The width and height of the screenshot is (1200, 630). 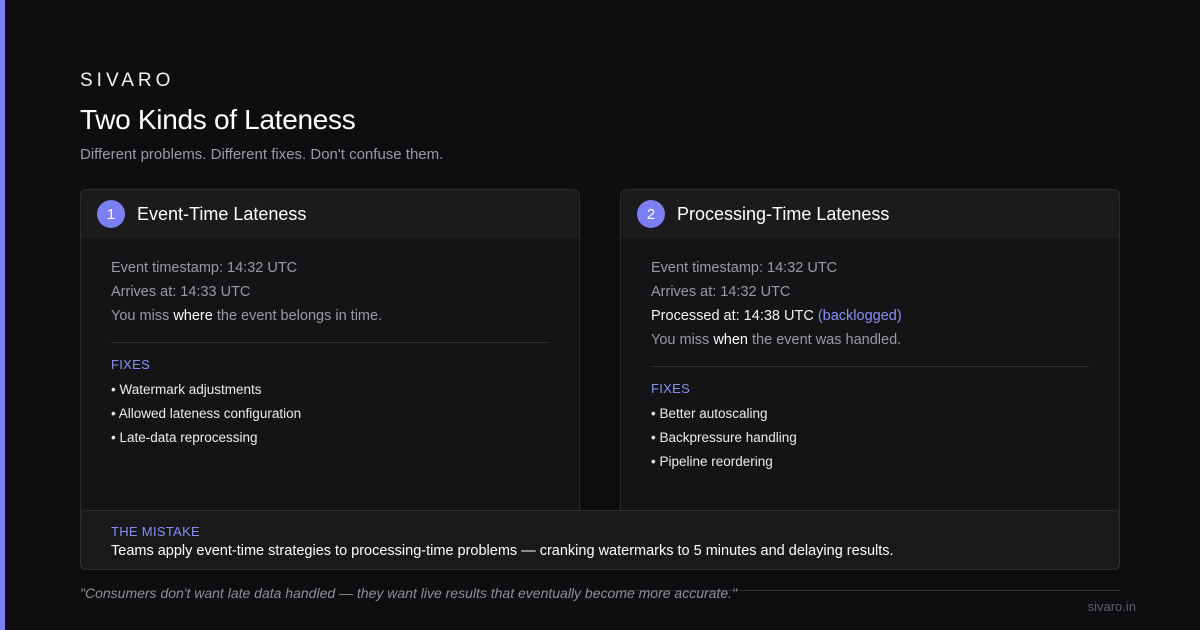 What do you see at coordinates (206, 413) in the screenshot?
I see `fix-item: • Allowed lateness configuration` at bounding box center [206, 413].